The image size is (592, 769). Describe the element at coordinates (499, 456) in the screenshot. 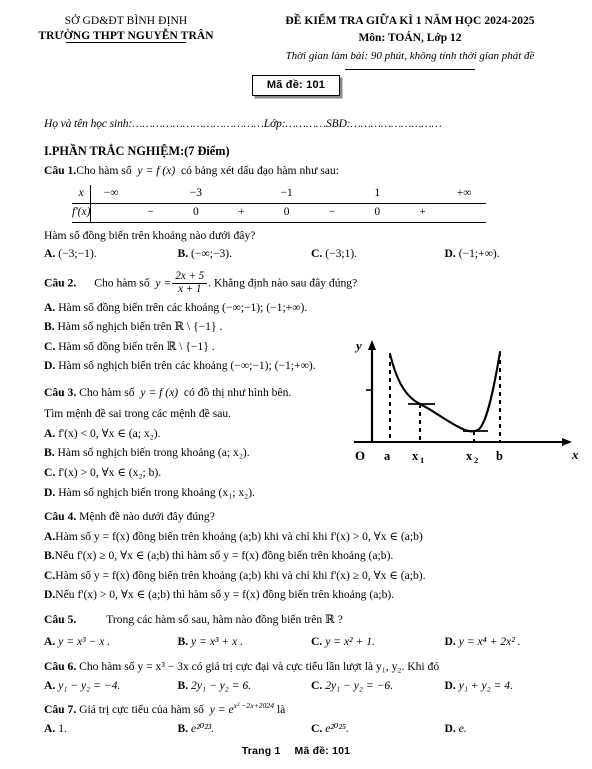

I see `graph-tick-label-b: b` at that location.